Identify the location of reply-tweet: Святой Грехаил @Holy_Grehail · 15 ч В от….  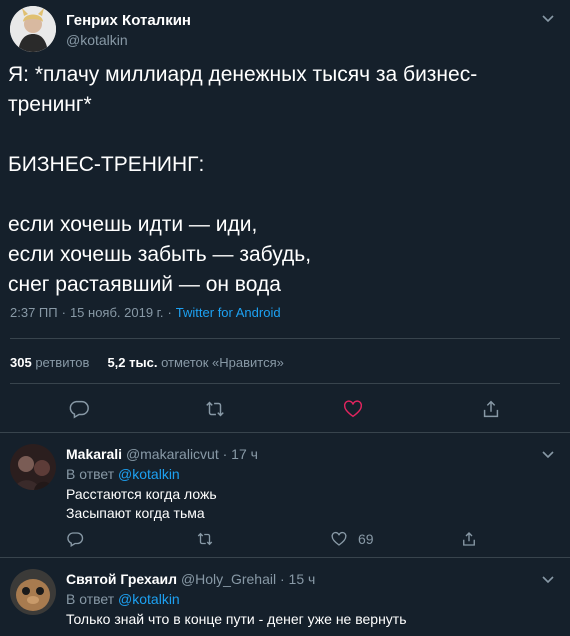
(285, 596).